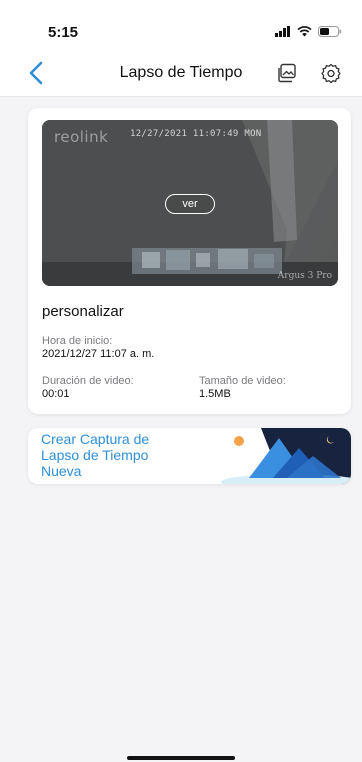 Image resolution: width=362 pixels, height=762 pixels. I want to click on card-title: personalizar, so click(83, 311).